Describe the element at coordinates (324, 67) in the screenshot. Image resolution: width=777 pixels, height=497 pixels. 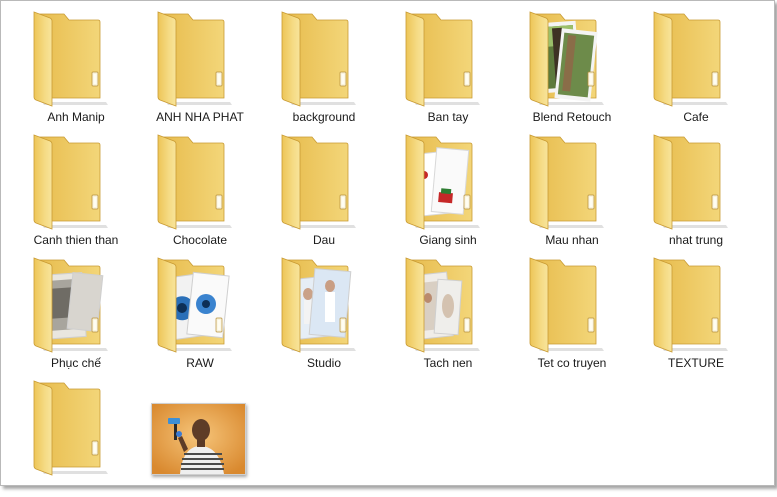
I see `folder-item: background` at that location.